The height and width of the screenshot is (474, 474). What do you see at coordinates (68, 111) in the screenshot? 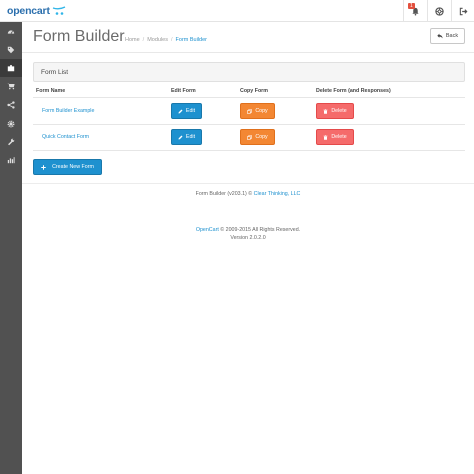
I see `form-name-link: Form Builder Example` at bounding box center [68, 111].